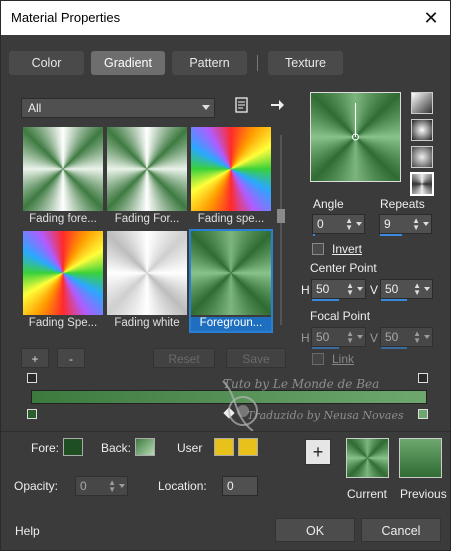 Image resolution: width=451 pixels, height=551 pixels. What do you see at coordinates (224, 447) in the screenshot?
I see `user-swatch` at bounding box center [224, 447].